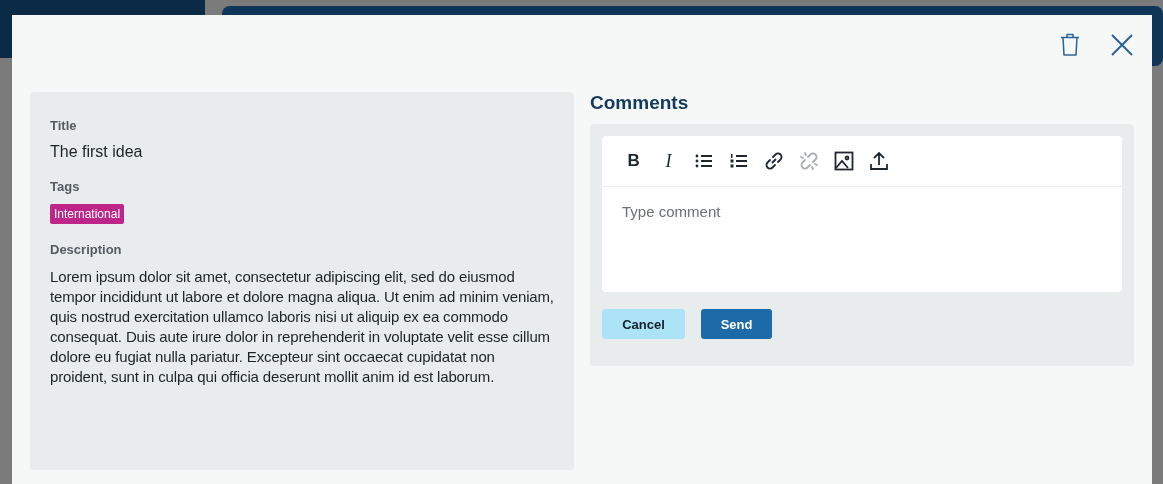 The image size is (1163, 484). What do you see at coordinates (634, 161) in the screenshot?
I see `bold-button: B` at bounding box center [634, 161].